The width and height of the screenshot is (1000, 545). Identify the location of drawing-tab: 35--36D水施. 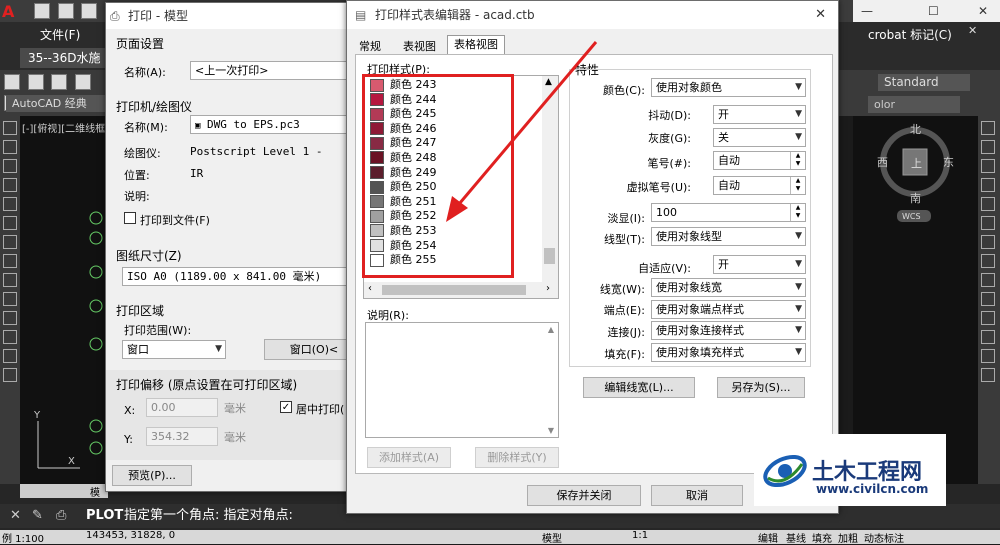
(65, 58).